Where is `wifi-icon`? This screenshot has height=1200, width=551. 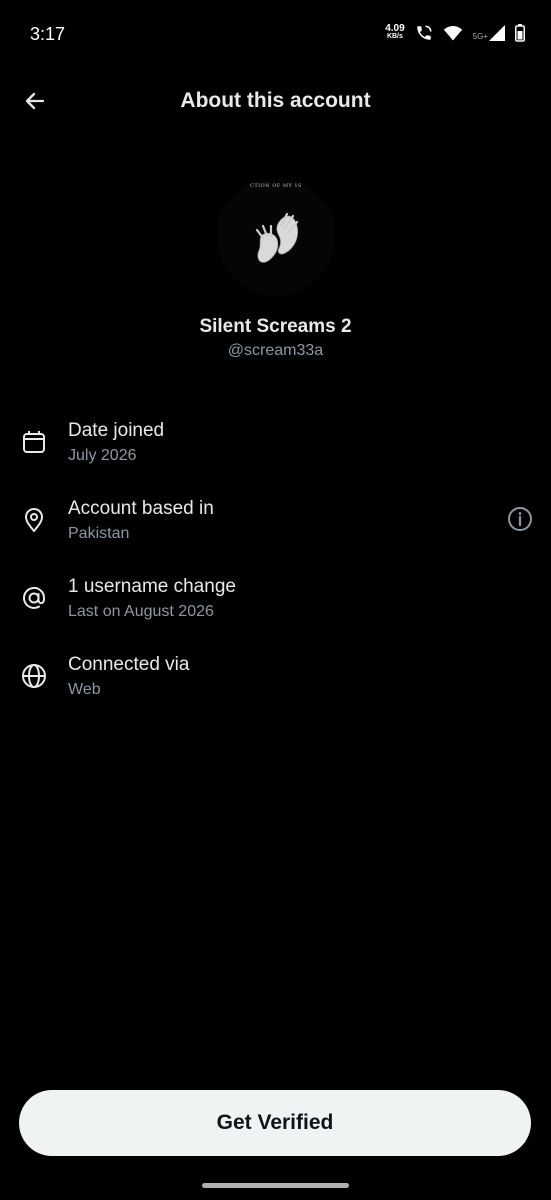 wifi-icon is located at coordinates (453, 33).